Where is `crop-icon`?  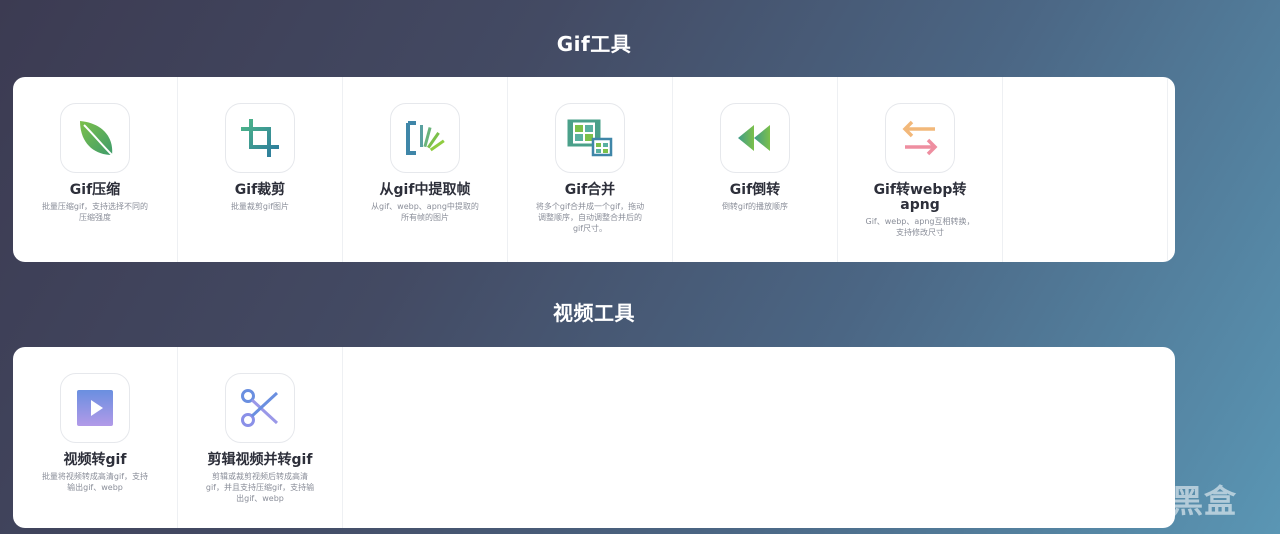 crop-icon is located at coordinates (260, 138).